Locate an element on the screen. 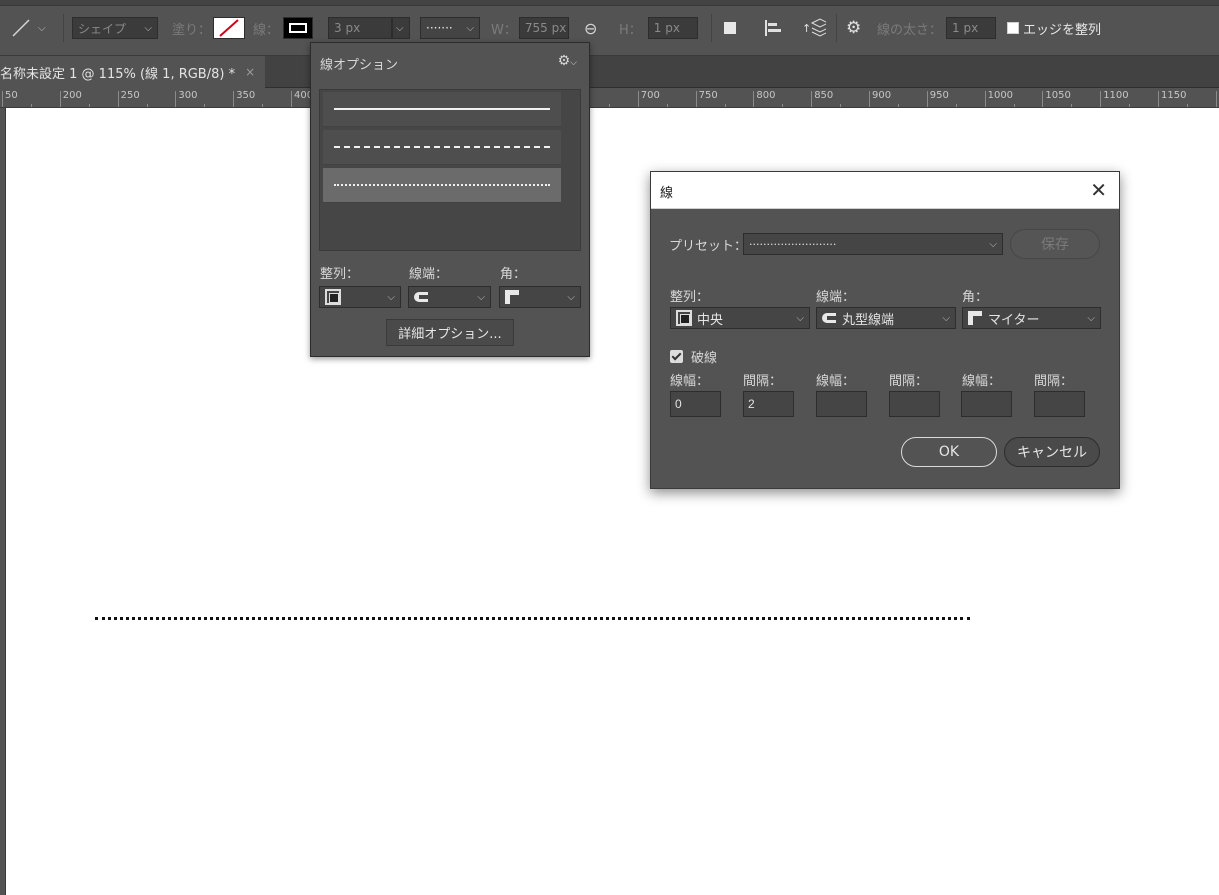 The width and height of the screenshot is (1219, 895). fill-label: 塗り： is located at coordinates (192, 30).